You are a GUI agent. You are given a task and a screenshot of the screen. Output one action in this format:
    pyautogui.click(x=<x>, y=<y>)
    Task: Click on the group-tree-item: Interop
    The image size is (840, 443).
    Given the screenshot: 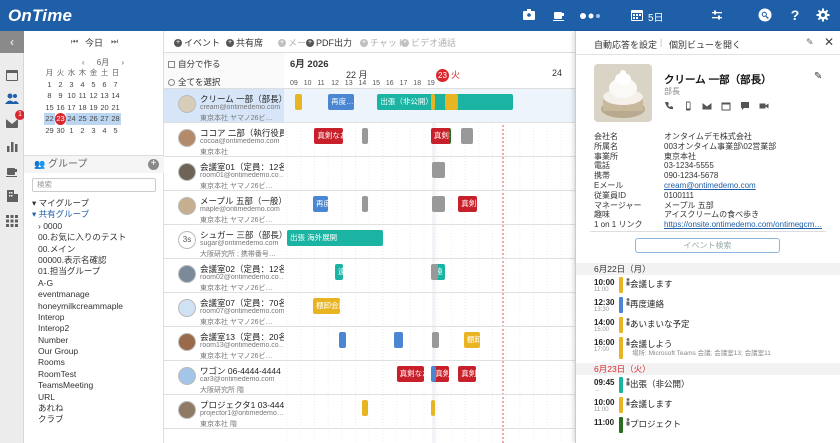 What is the action you would take?
    pyautogui.click(x=96, y=317)
    